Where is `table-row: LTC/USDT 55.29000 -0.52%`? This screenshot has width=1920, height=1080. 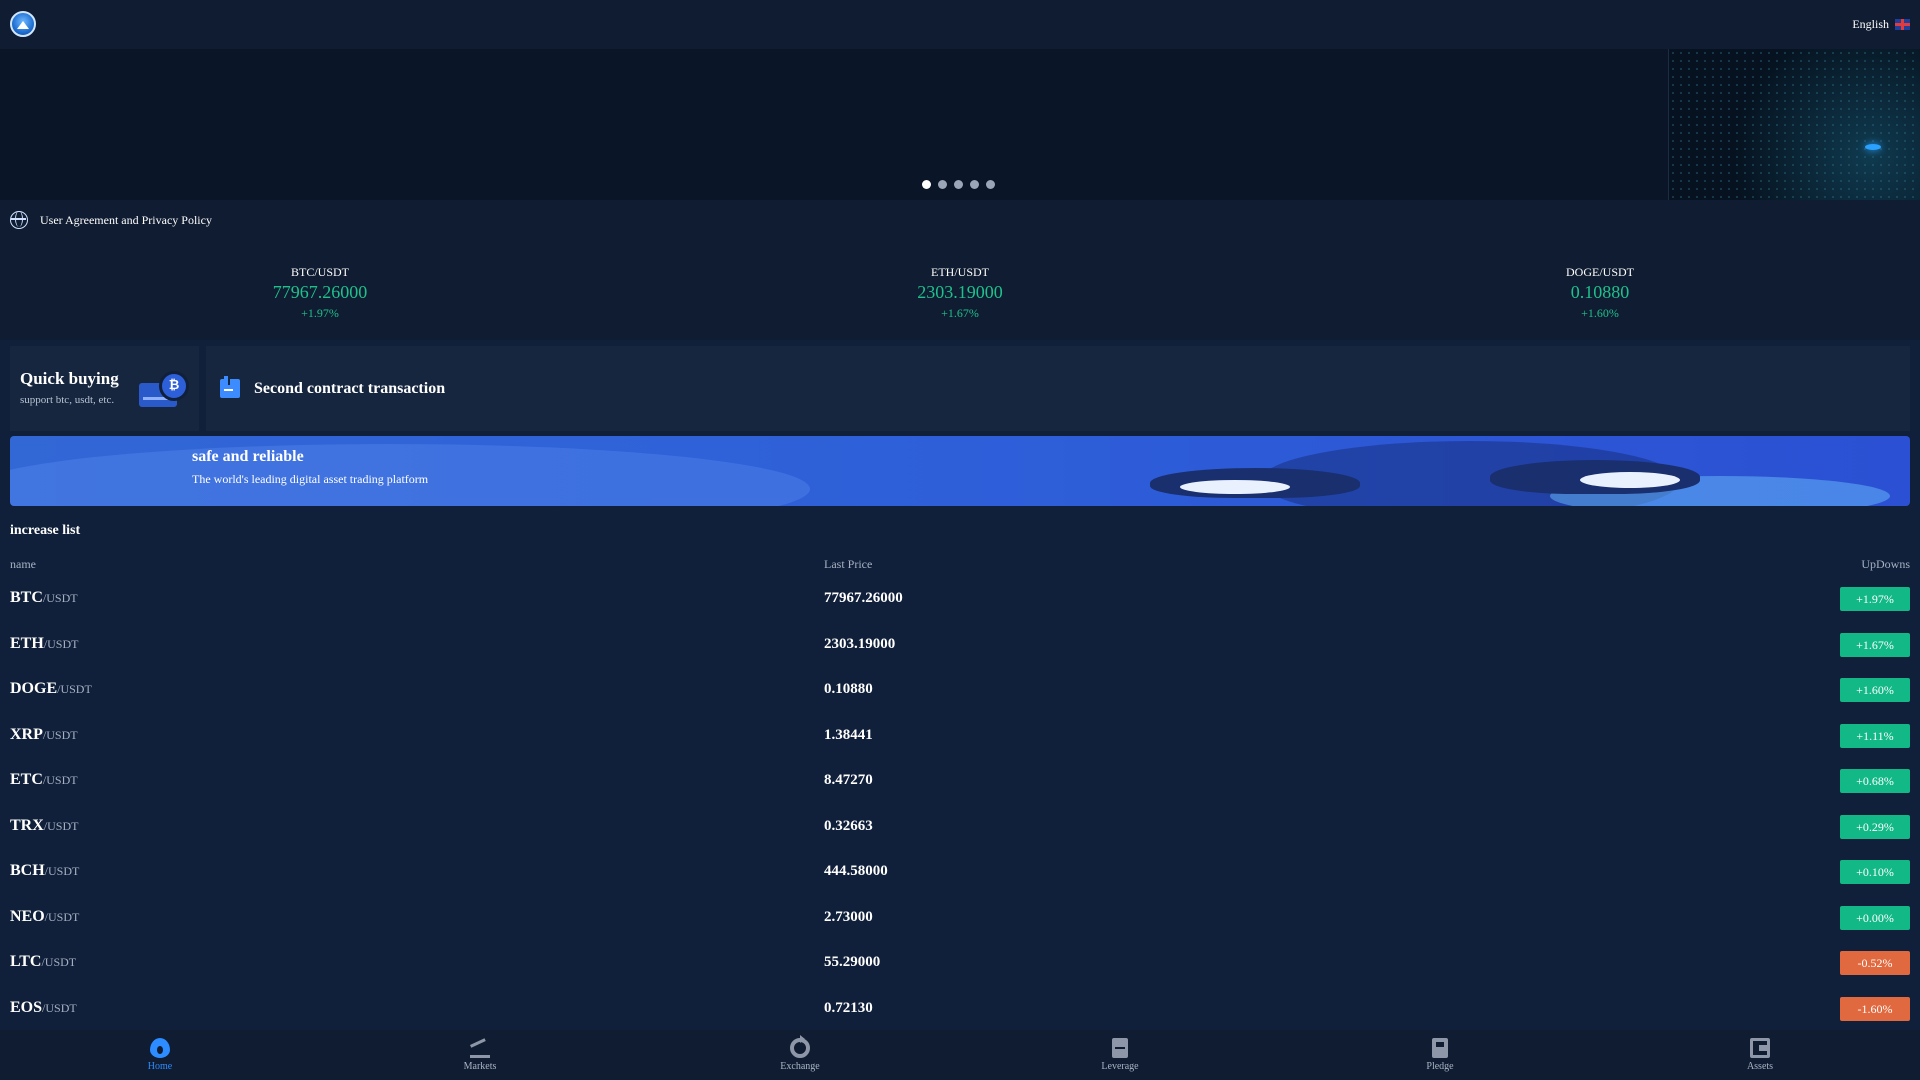 table-row: LTC/USDT 55.29000 -0.52% is located at coordinates (960, 967).